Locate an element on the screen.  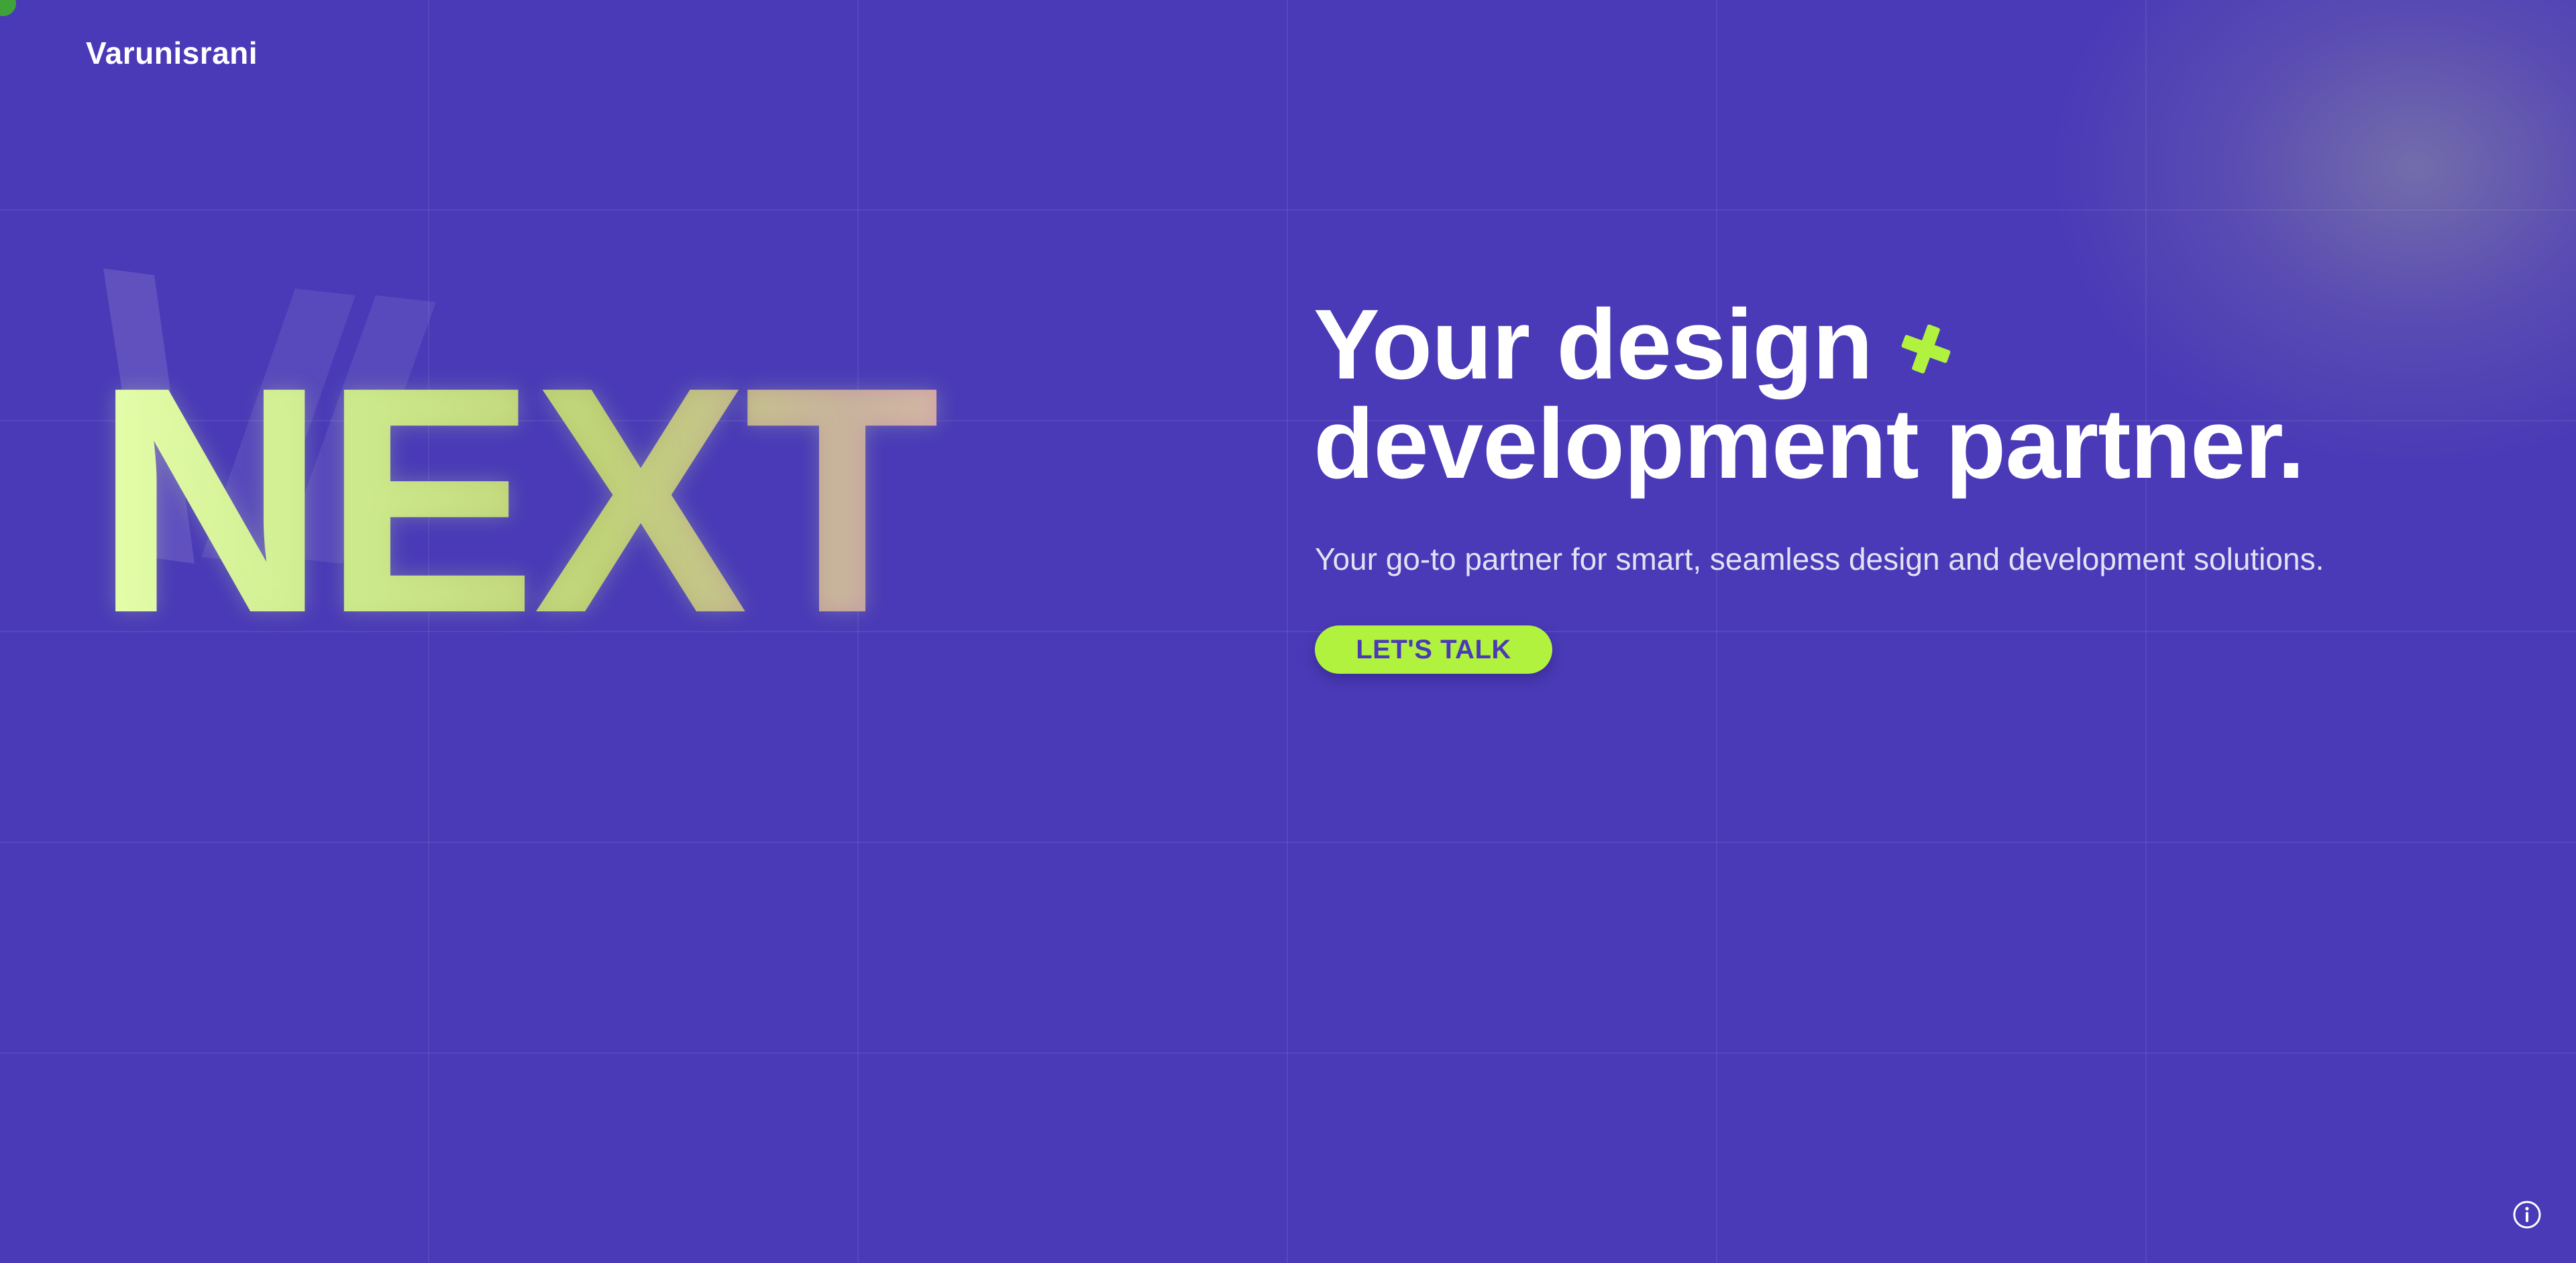
lets-talk-button: LET'S TALK is located at coordinates (1433, 649).